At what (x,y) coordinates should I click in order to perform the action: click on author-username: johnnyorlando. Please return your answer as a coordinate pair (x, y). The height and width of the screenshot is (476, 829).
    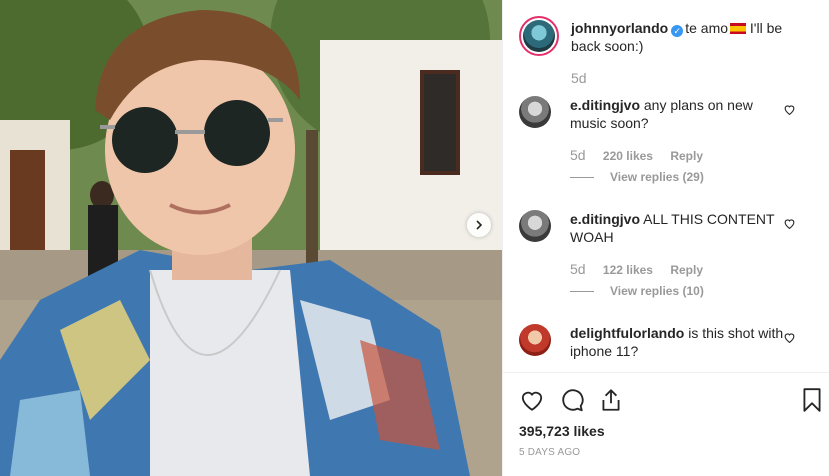
    Looking at the image, I should click on (619, 28).